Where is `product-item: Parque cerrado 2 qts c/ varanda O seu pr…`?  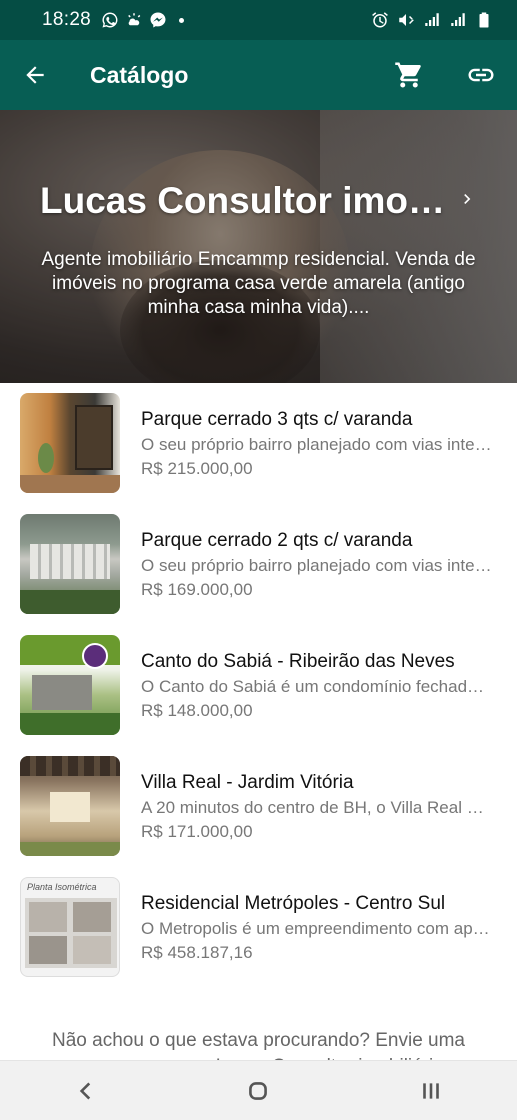
product-item: Parque cerrado 2 qts c/ varanda O seu pr… is located at coordinates (258, 564).